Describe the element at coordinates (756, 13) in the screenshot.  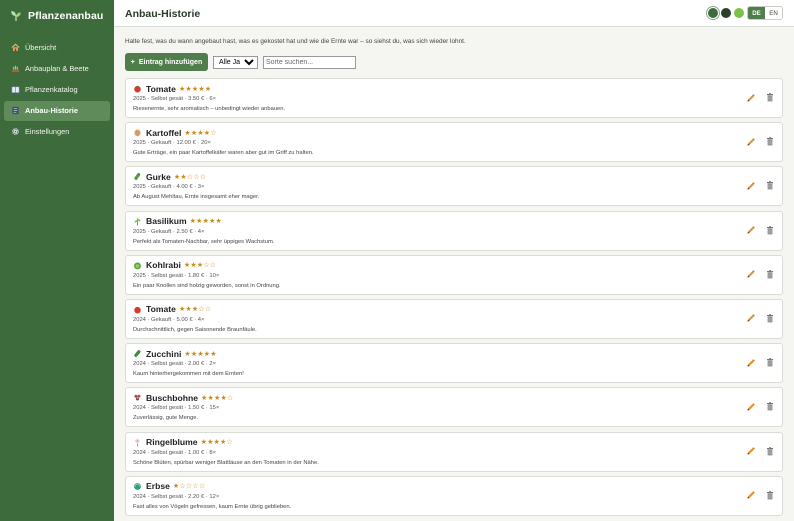
I see `lang-de-button: DE` at that location.